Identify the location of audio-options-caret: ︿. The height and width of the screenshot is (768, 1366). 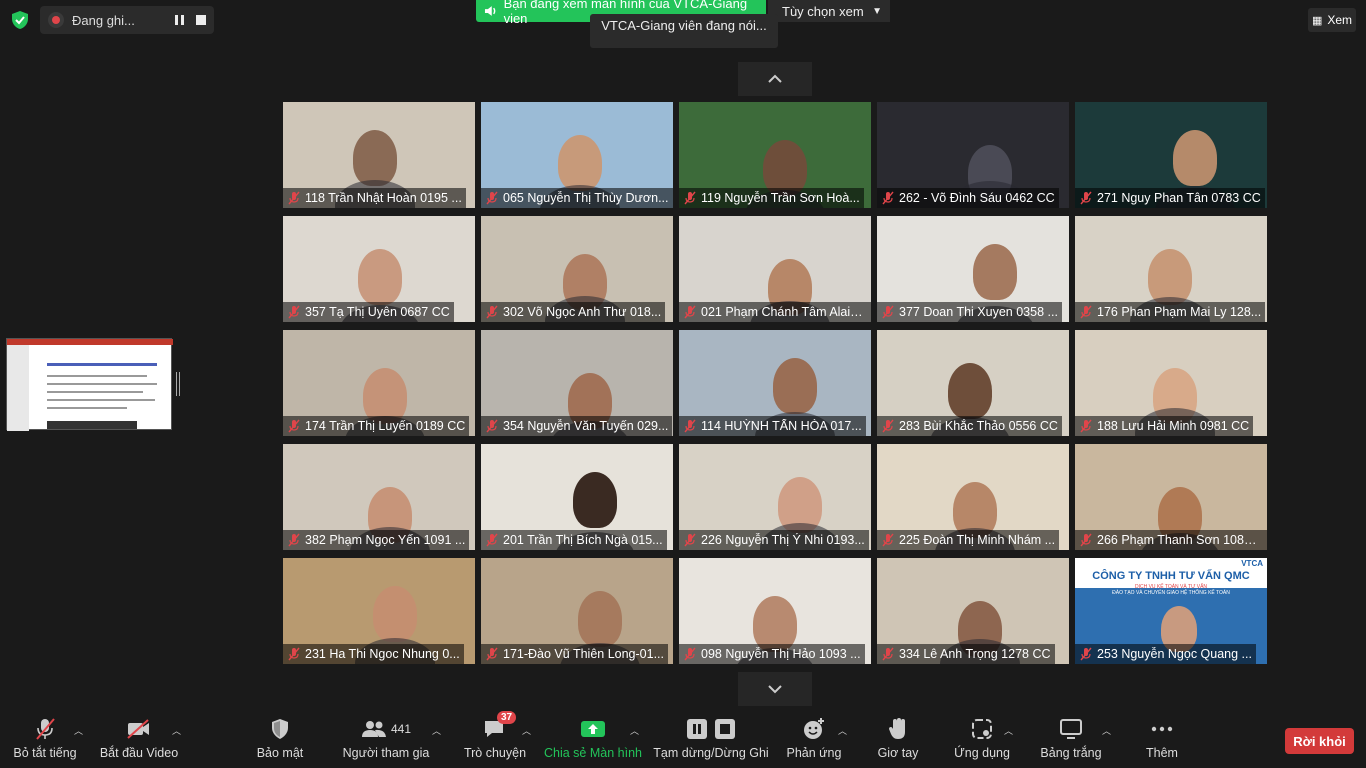
(78, 730).